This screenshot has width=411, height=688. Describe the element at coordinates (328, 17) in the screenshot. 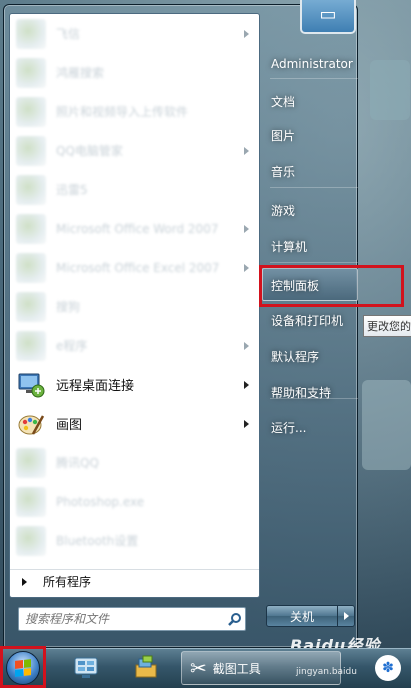

I see `user-picture: ▭` at that location.